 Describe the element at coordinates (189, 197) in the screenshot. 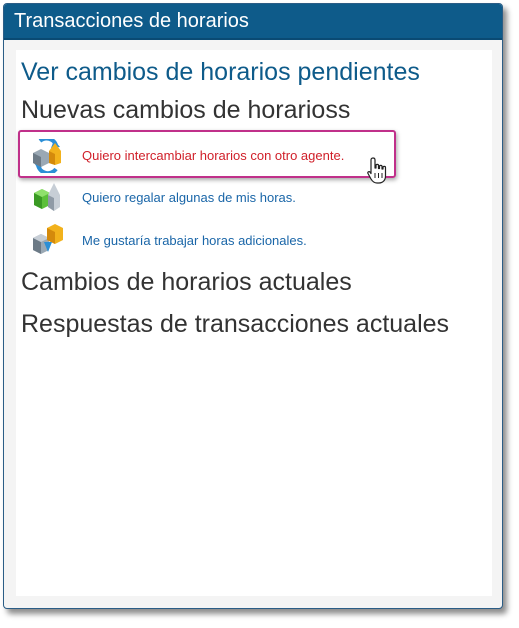

I see `give-hours-label: Quiero regalar algunas de mis horas.` at that location.